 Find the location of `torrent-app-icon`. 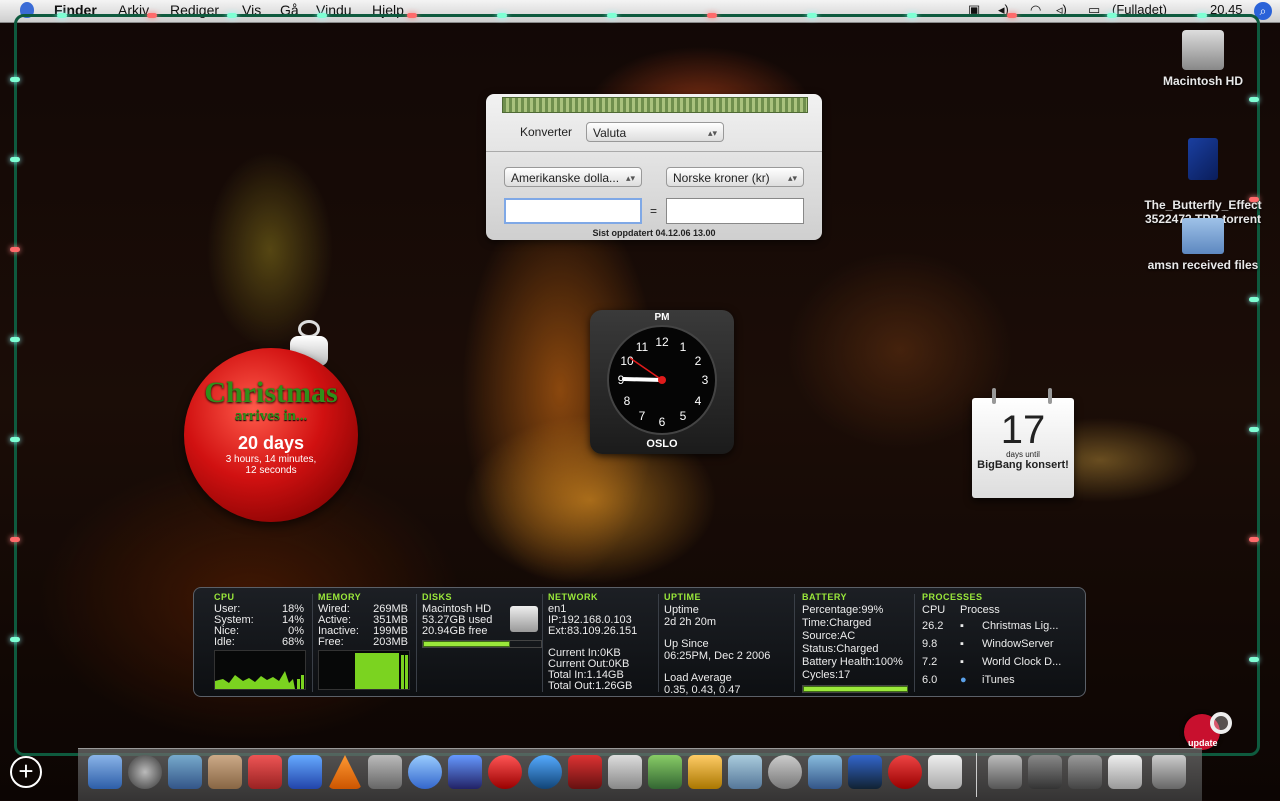

torrent-app-icon is located at coordinates (865, 772).